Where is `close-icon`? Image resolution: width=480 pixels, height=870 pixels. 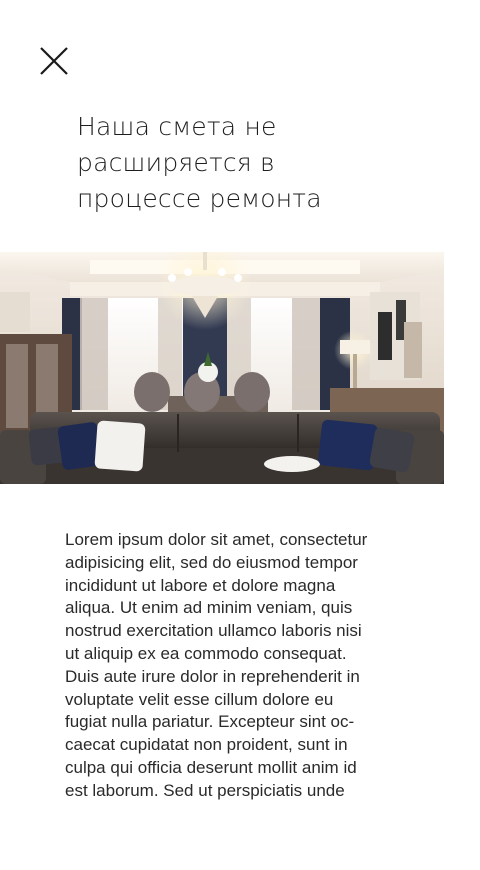
close-icon is located at coordinates (54, 61).